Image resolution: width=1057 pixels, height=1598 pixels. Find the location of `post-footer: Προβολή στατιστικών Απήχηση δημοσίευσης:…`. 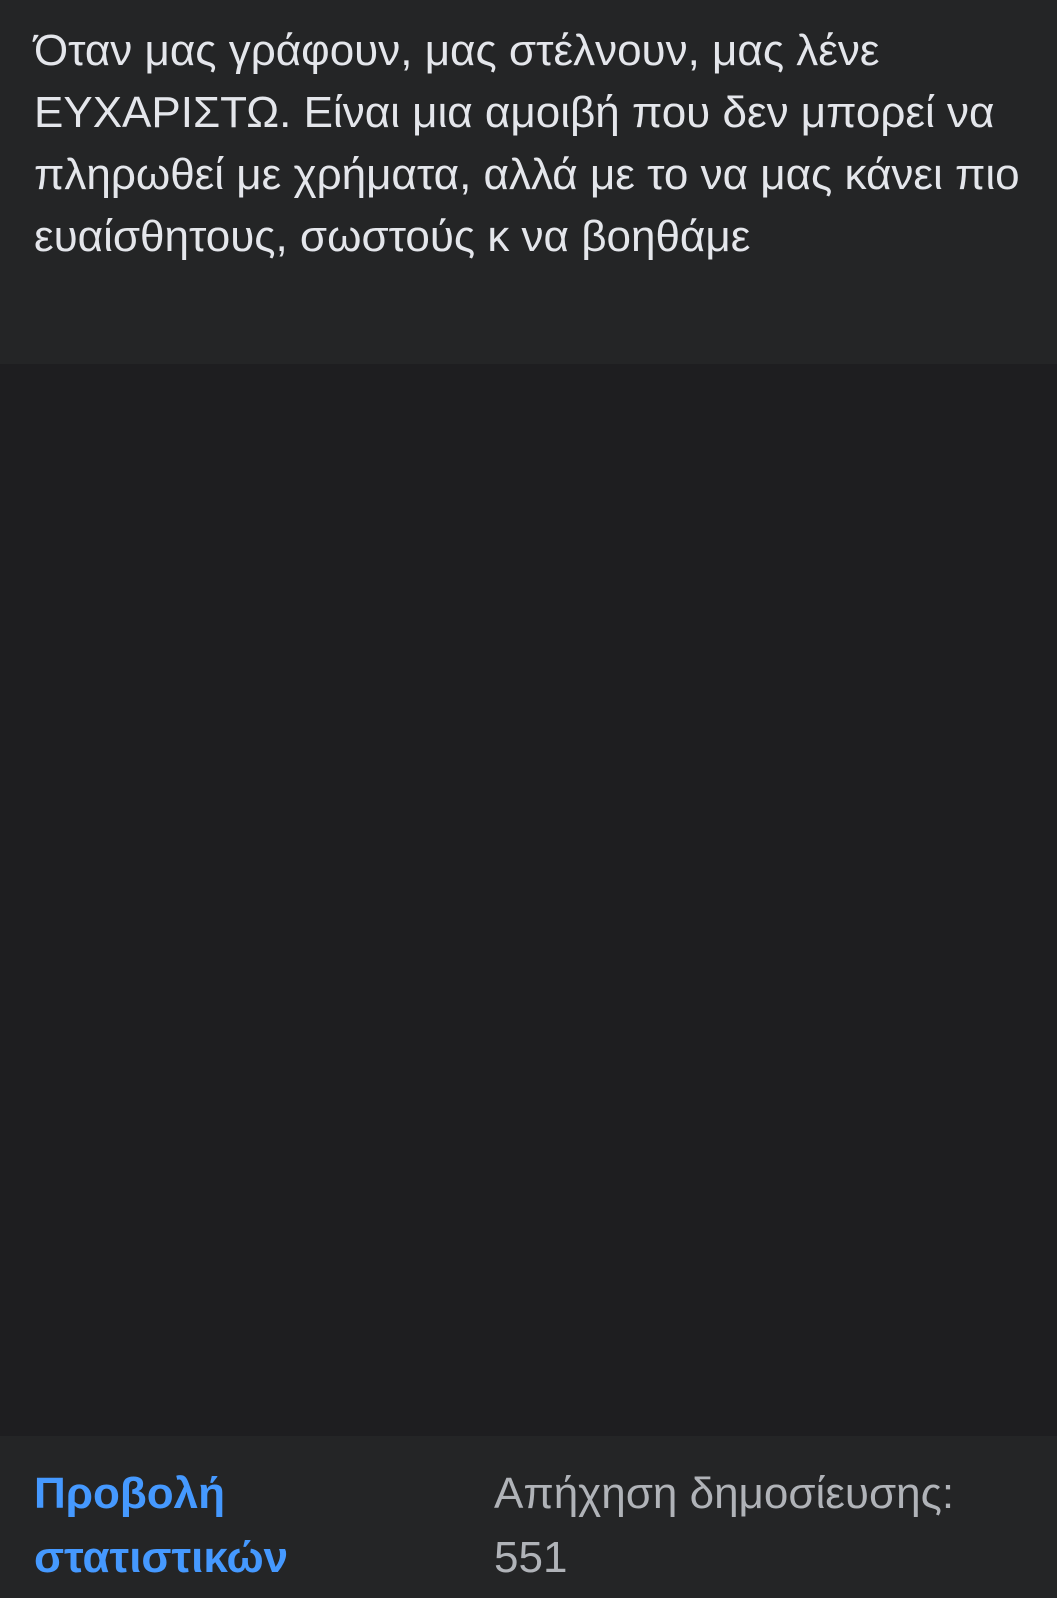

post-footer: Προβολή στατιστικών Απήχηση δημοσίευσης:… is located at coordinates (528, 1517).